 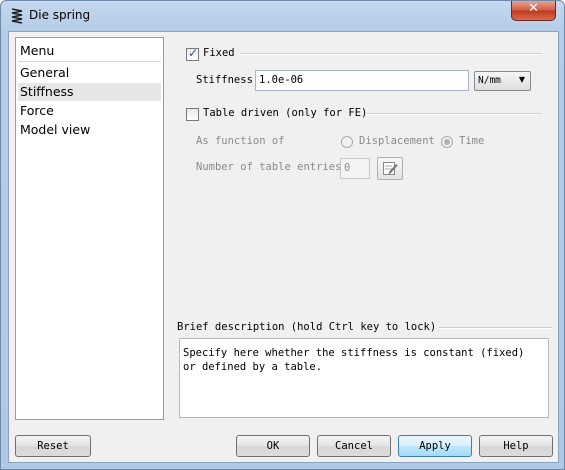 What do you see at coordinates (502, 81) in the screenshot?
I see `unit-dropdown: N/mm ▼` at bounding box center [502, 81].